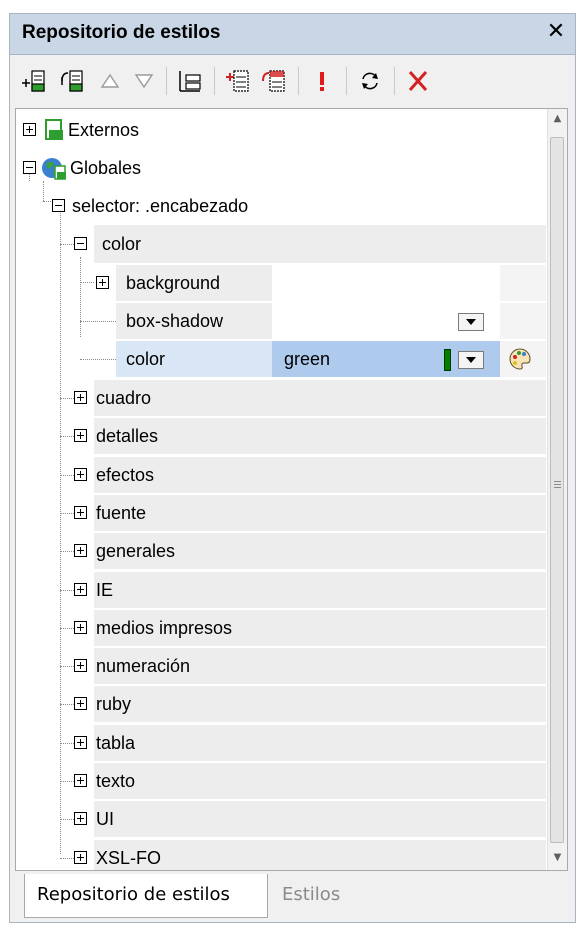  What do you see at coordinates (281, 781) in the screenshot?
I see `tree-node-group: texto` at bounding box center [281, 781].